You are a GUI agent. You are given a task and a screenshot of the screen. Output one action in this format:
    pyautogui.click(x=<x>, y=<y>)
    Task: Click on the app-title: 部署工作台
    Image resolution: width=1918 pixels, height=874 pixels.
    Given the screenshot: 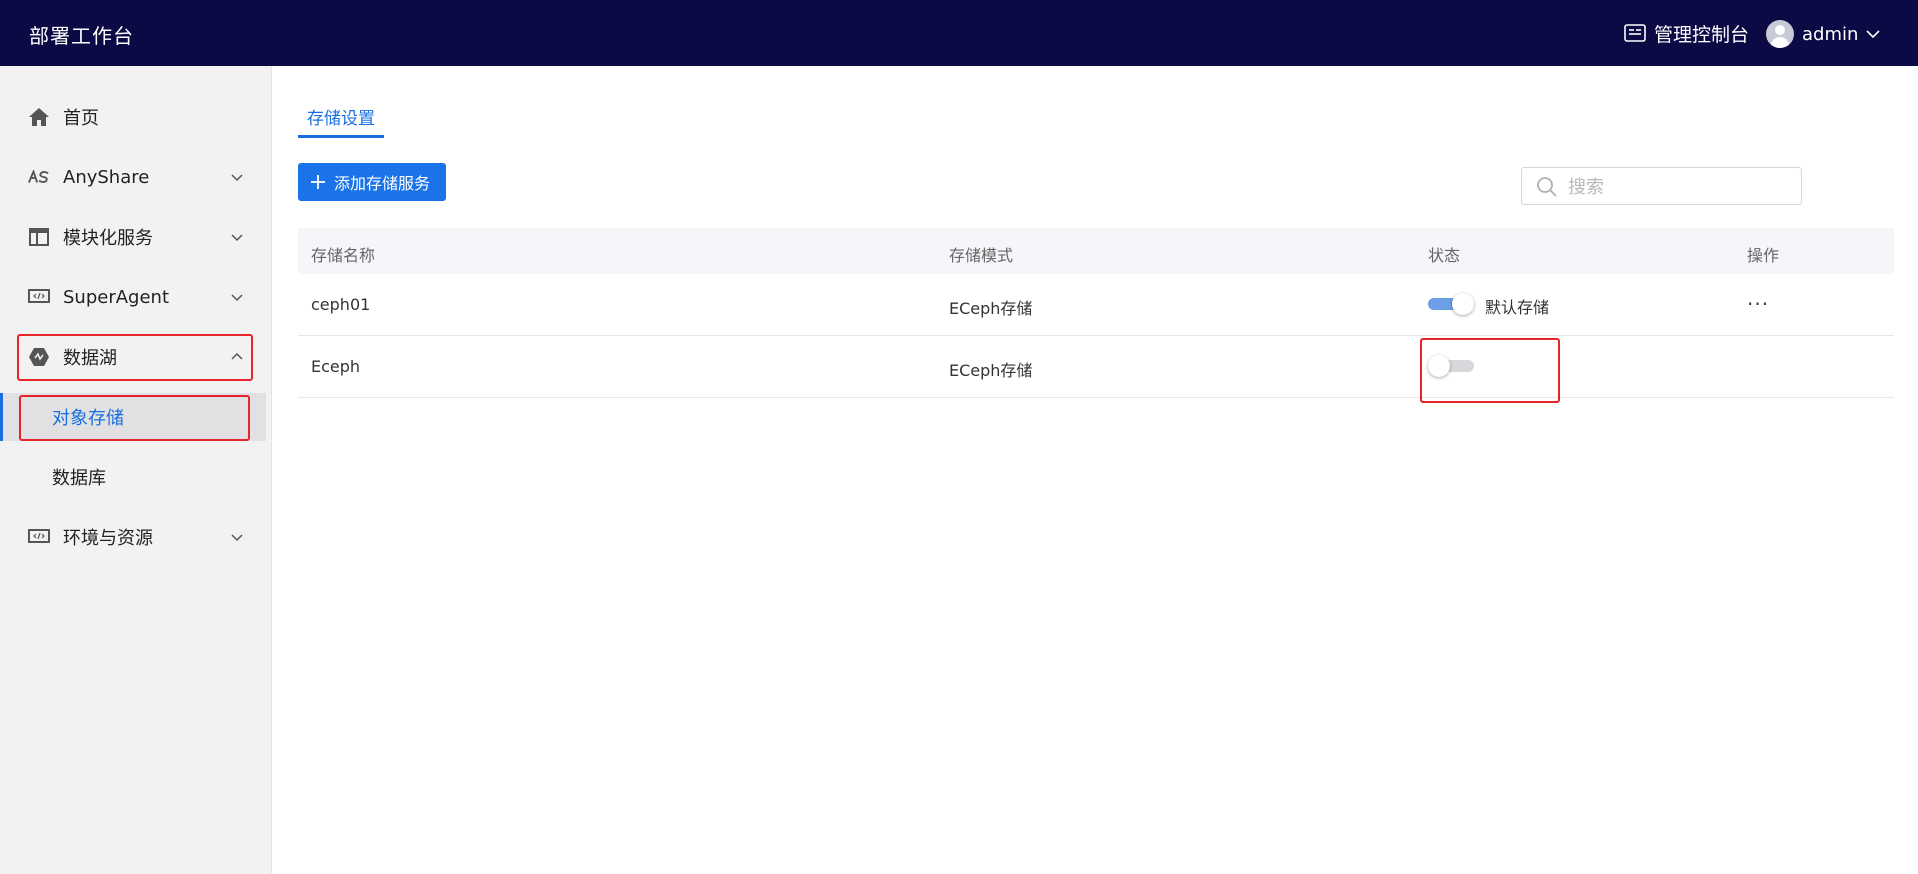 What is the action you would take?
    pyautogui.click(x=81, y=36)
    